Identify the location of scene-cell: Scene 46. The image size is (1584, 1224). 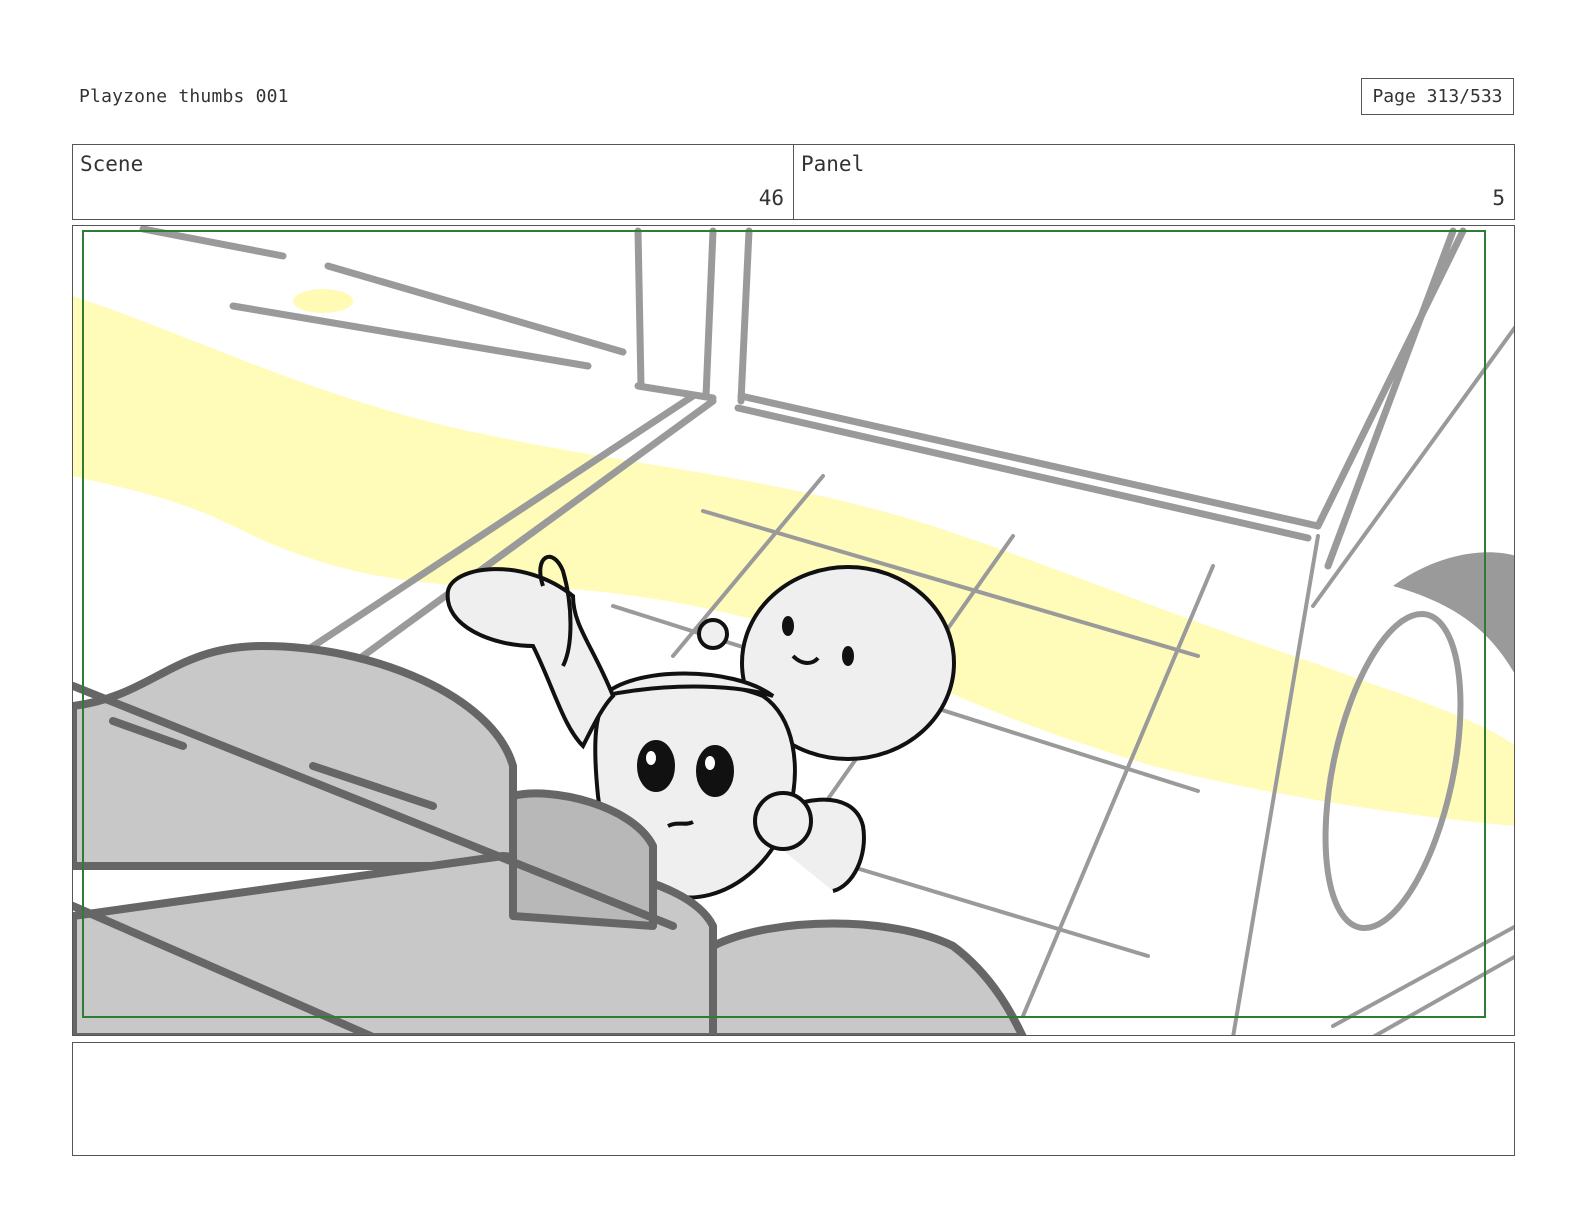
(433, 182).